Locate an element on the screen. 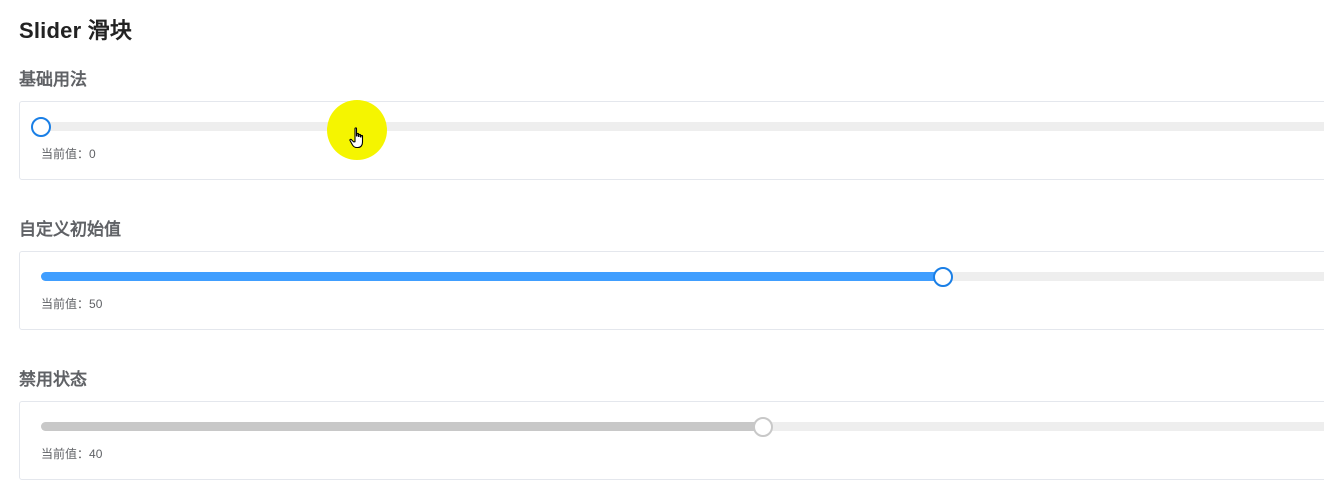 The width and height of the screenshot is (1324, 504). slider-thumb-disabled is located at coordinates (762, 426).